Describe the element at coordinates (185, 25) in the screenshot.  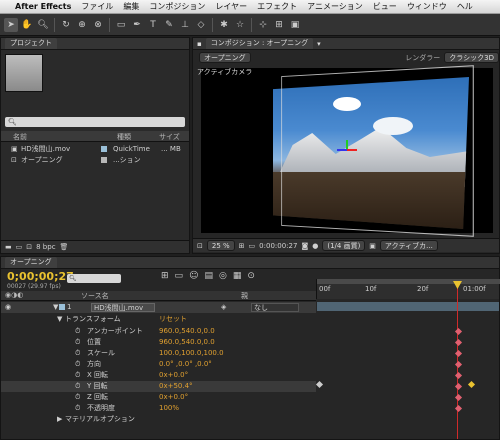
I see `clone-stamp-tool-icon: ⊥` at that location.